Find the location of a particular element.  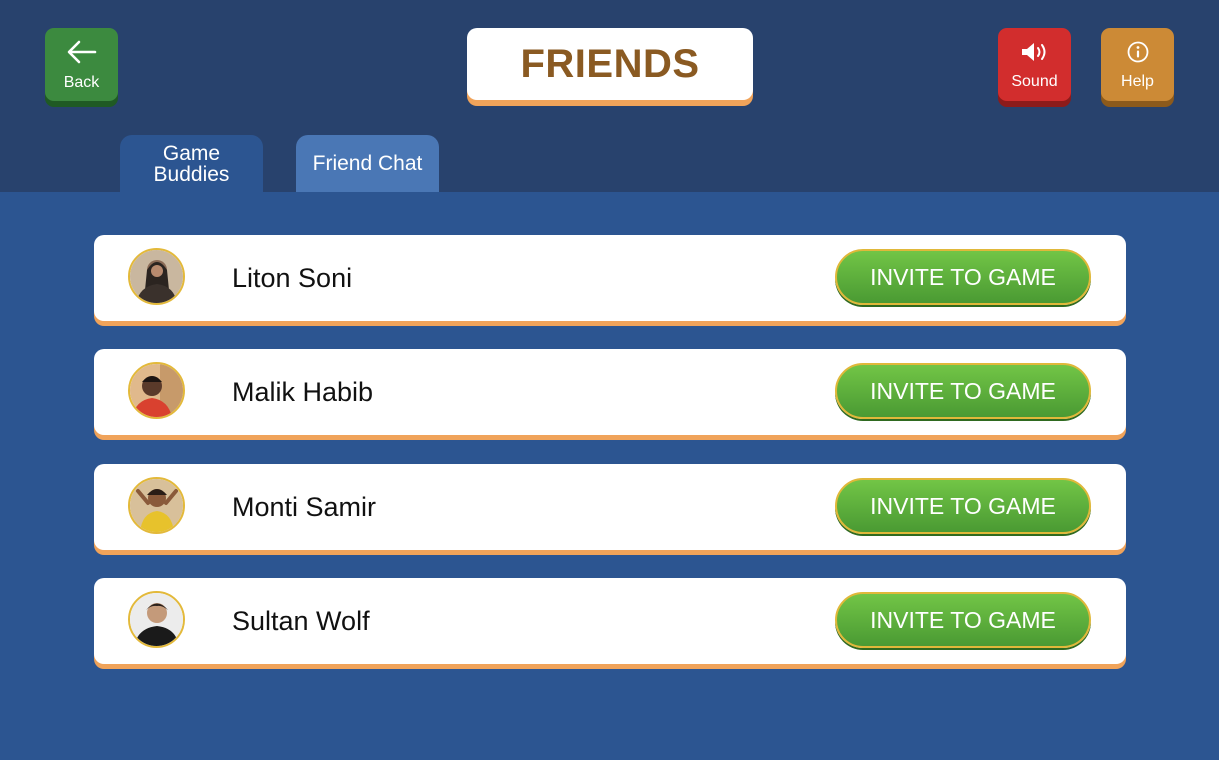

tab-friend-chat: Friend Chat is located at coordinates (367, 163).